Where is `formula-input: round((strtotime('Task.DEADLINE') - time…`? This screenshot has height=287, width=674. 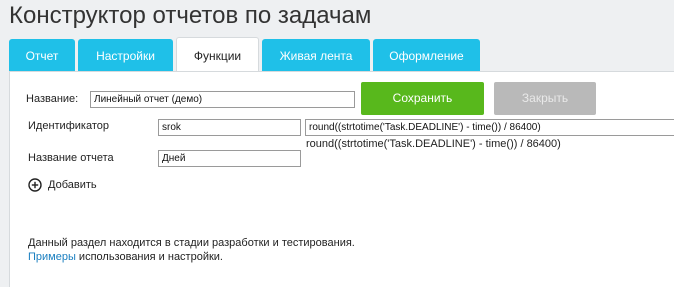 formula-input: round((strtotime('Task.DEADLINE') - time… is located at coordinates (489, 127).